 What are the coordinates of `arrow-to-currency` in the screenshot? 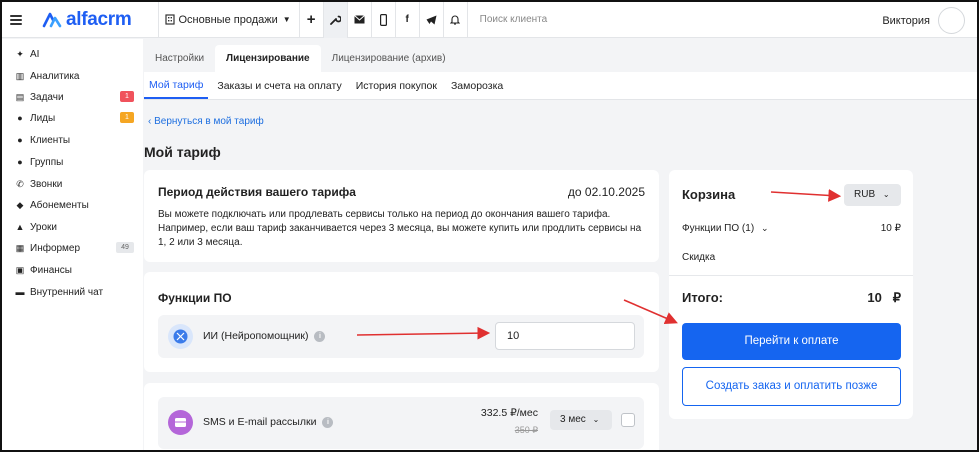 It's located at (806, 195).